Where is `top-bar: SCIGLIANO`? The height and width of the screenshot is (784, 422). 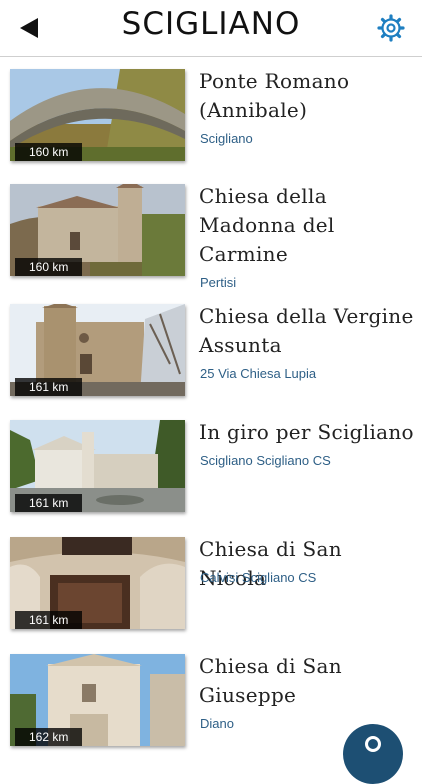 top-bar: SCIGLIANO is located at coordinates (211, 28).